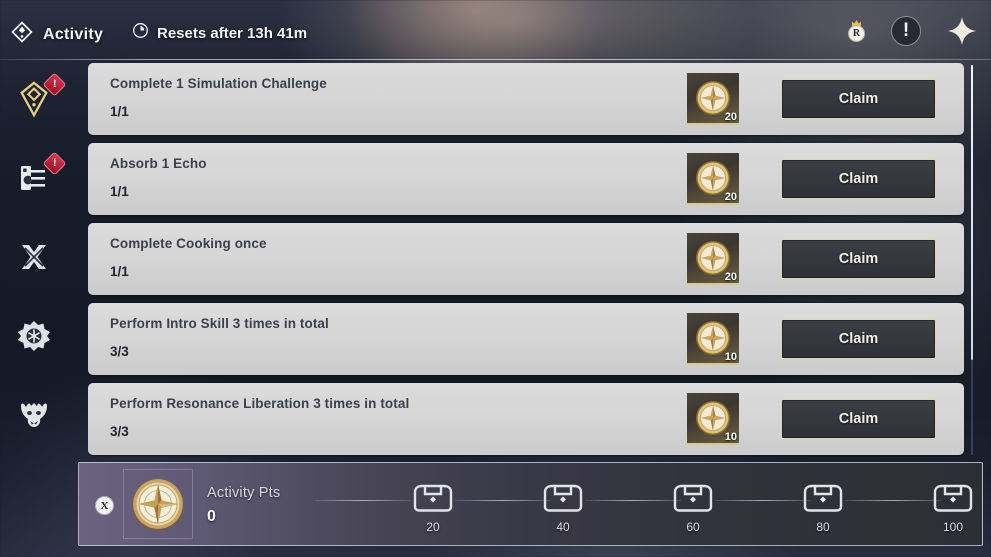 This screenshot has height=557, width=991. I want to click on dragon-head-icon, so click(34, 415).